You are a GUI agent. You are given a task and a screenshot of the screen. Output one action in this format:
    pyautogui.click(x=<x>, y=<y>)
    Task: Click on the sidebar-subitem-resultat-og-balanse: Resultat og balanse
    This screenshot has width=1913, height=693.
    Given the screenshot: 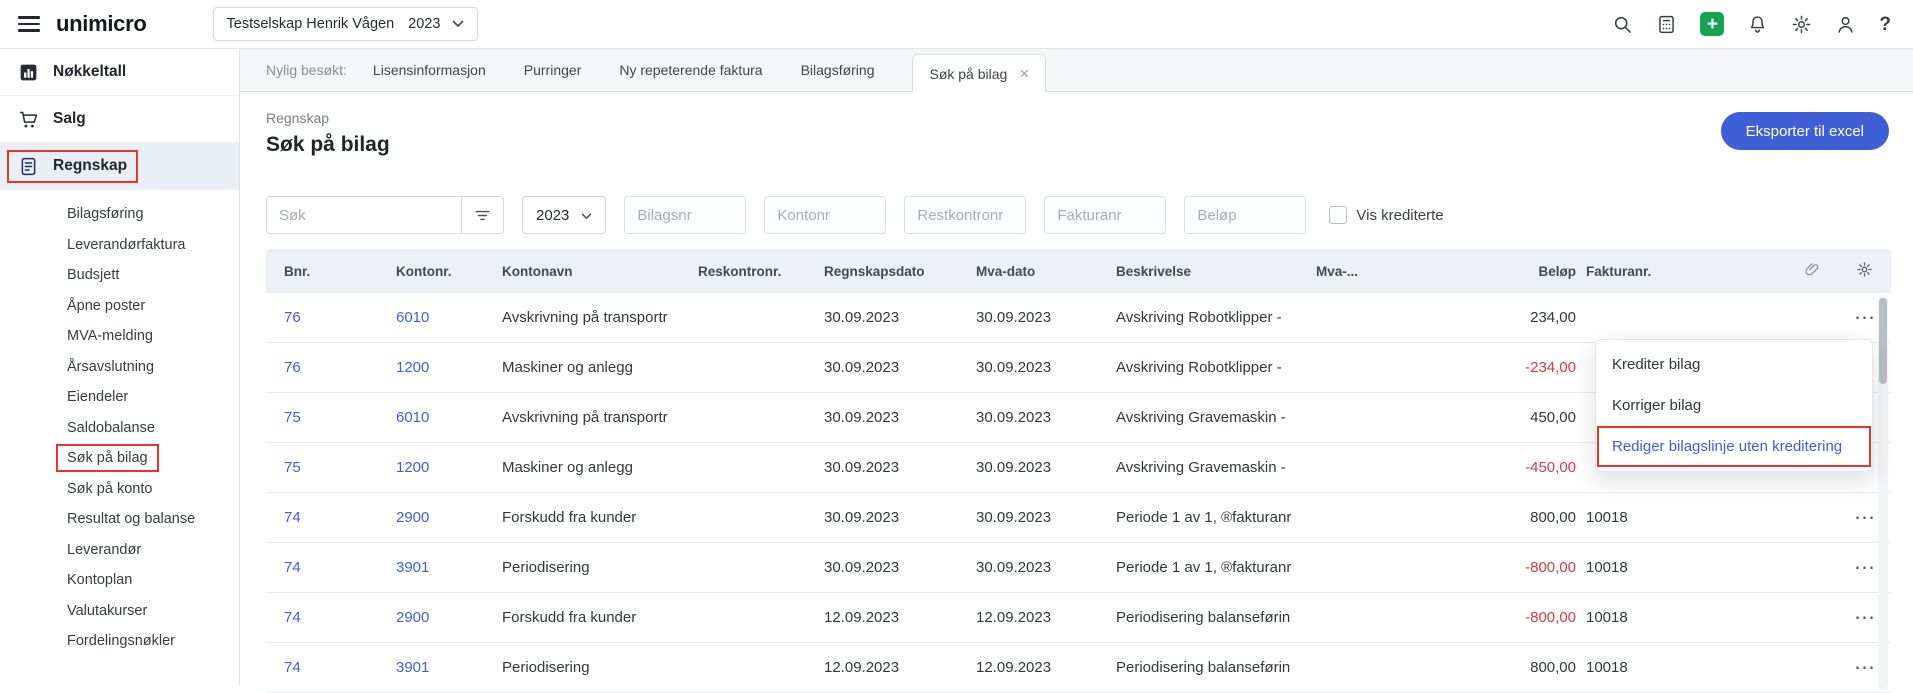 What is the action you would take?
    pyautogui.click(x=119, y=519)
    